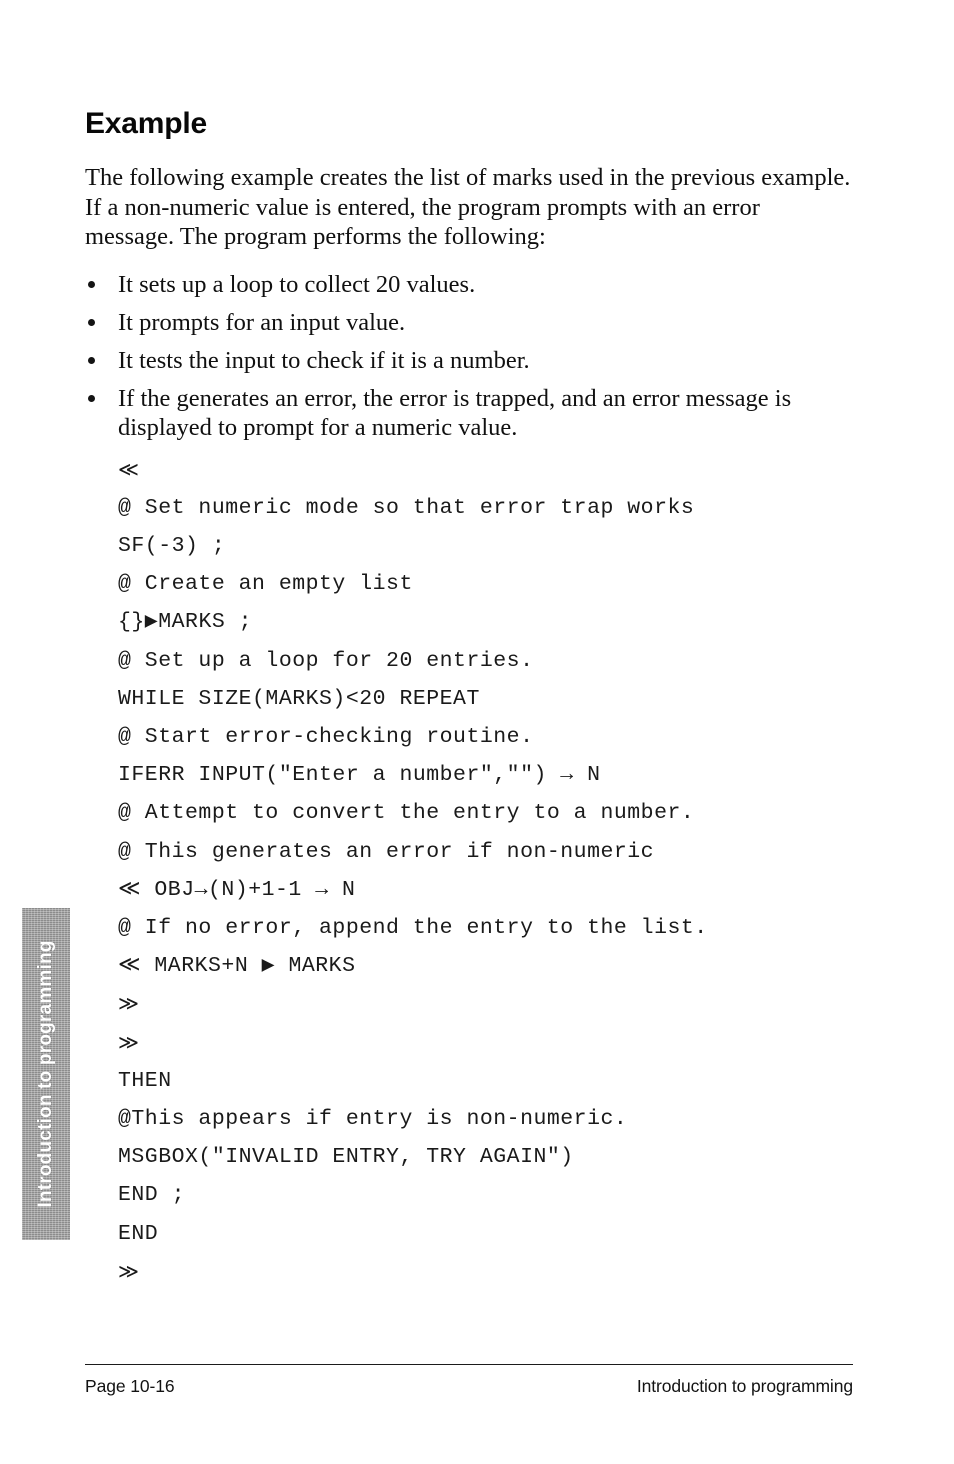 Image resolution: width=954 pixels, height=1464 pixels. What do you see at coordinates (326, 736) in the screenshot?
I see `code-line: @ Start error-checking routine.` at bounding box center [326, 736].